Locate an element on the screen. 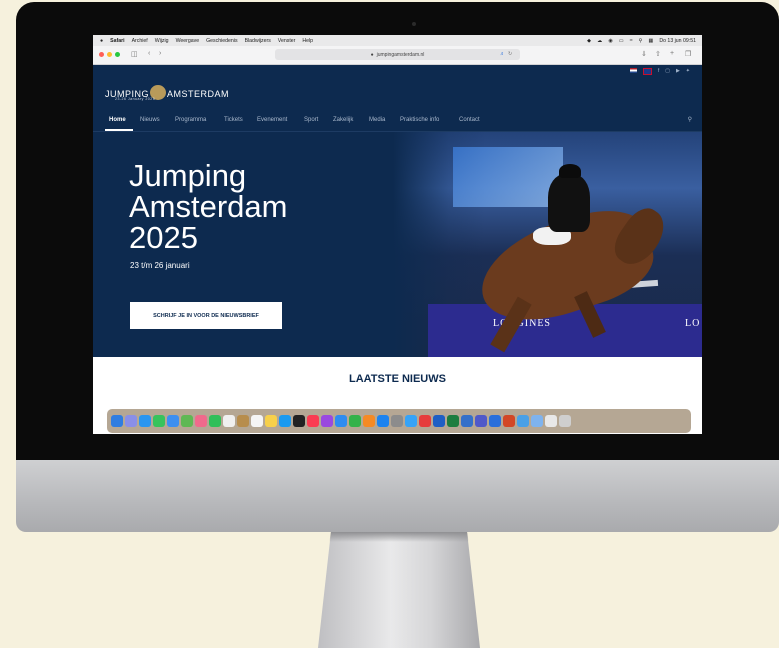 The image size is (779, 648). numbers-icon is located at coordinates (355, 421).